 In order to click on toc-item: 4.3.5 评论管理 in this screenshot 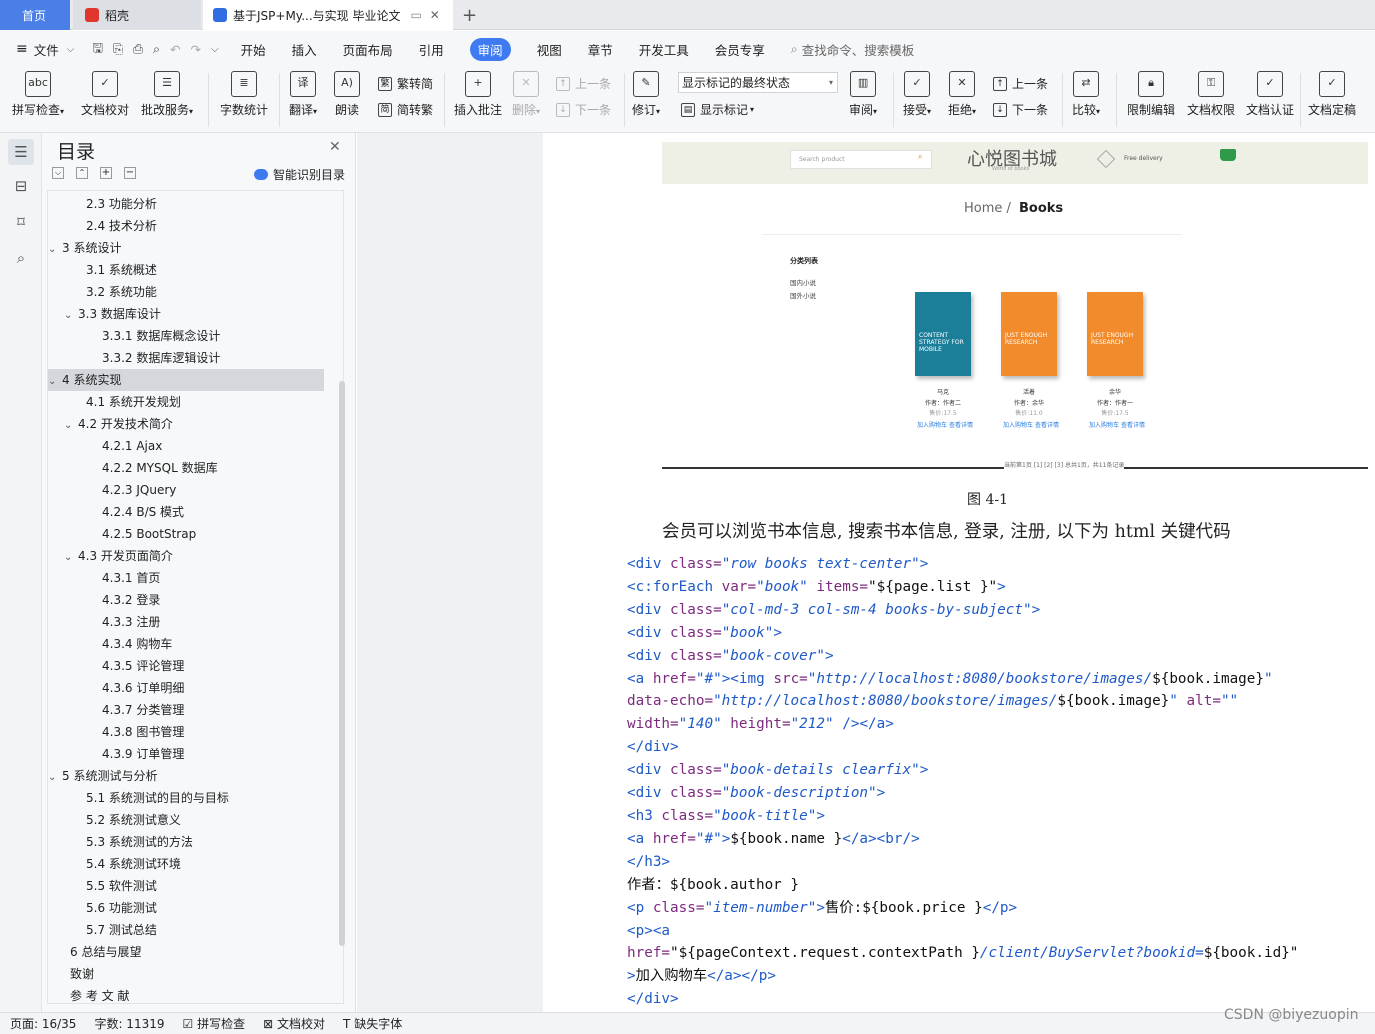, I will do `click(116, 666)`.